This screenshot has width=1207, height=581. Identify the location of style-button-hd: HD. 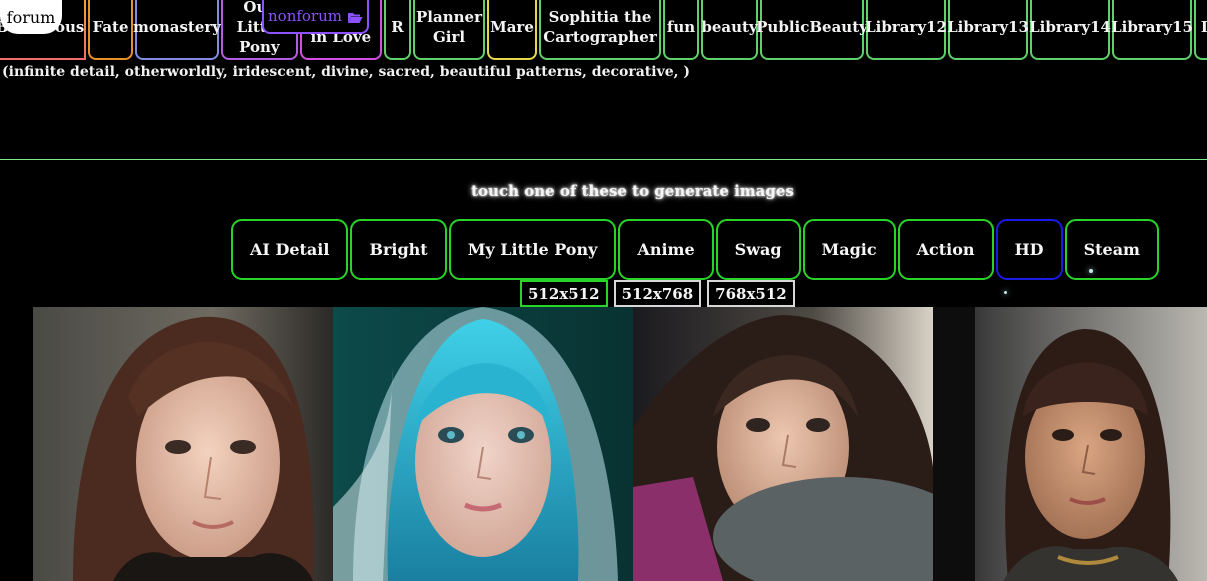
(1029, 249).